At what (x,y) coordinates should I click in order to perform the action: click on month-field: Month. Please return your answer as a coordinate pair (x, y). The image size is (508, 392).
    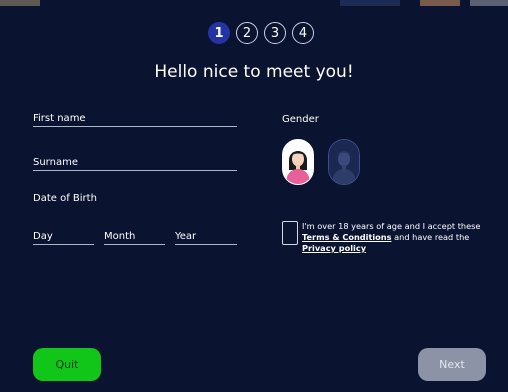
    Looking at the image, I should click on (134, 238).